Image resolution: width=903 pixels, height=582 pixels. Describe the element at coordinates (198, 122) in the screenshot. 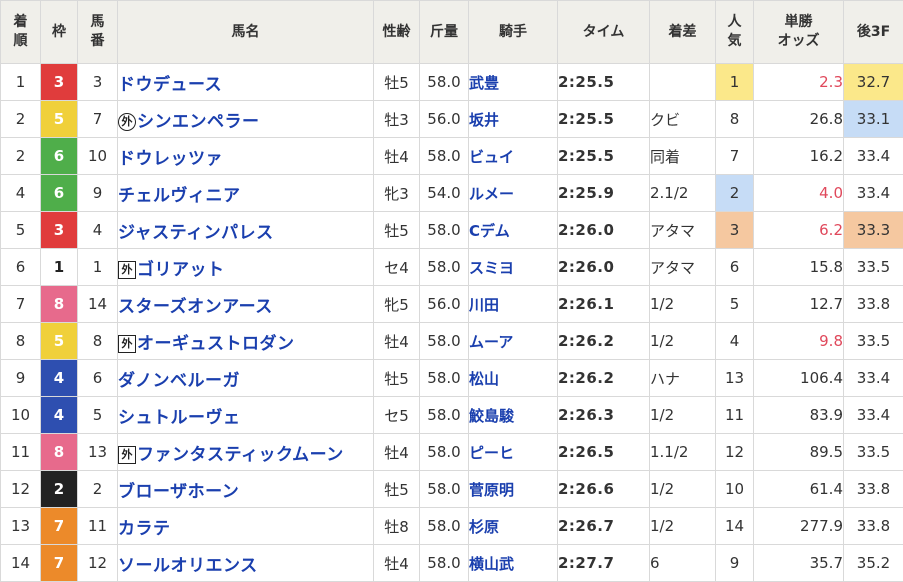

I see `horse-name-link: シンエンペラー` at that location.